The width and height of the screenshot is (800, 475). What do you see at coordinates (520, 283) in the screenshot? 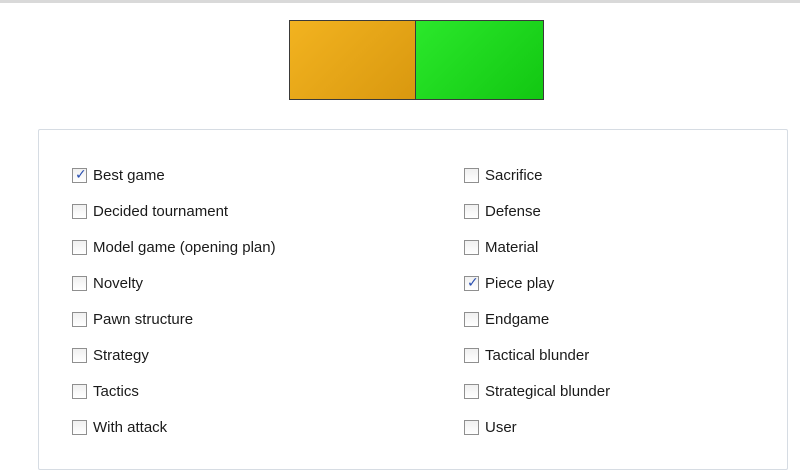
I see `option-label: Piece play` at bounding box center [520, 283].